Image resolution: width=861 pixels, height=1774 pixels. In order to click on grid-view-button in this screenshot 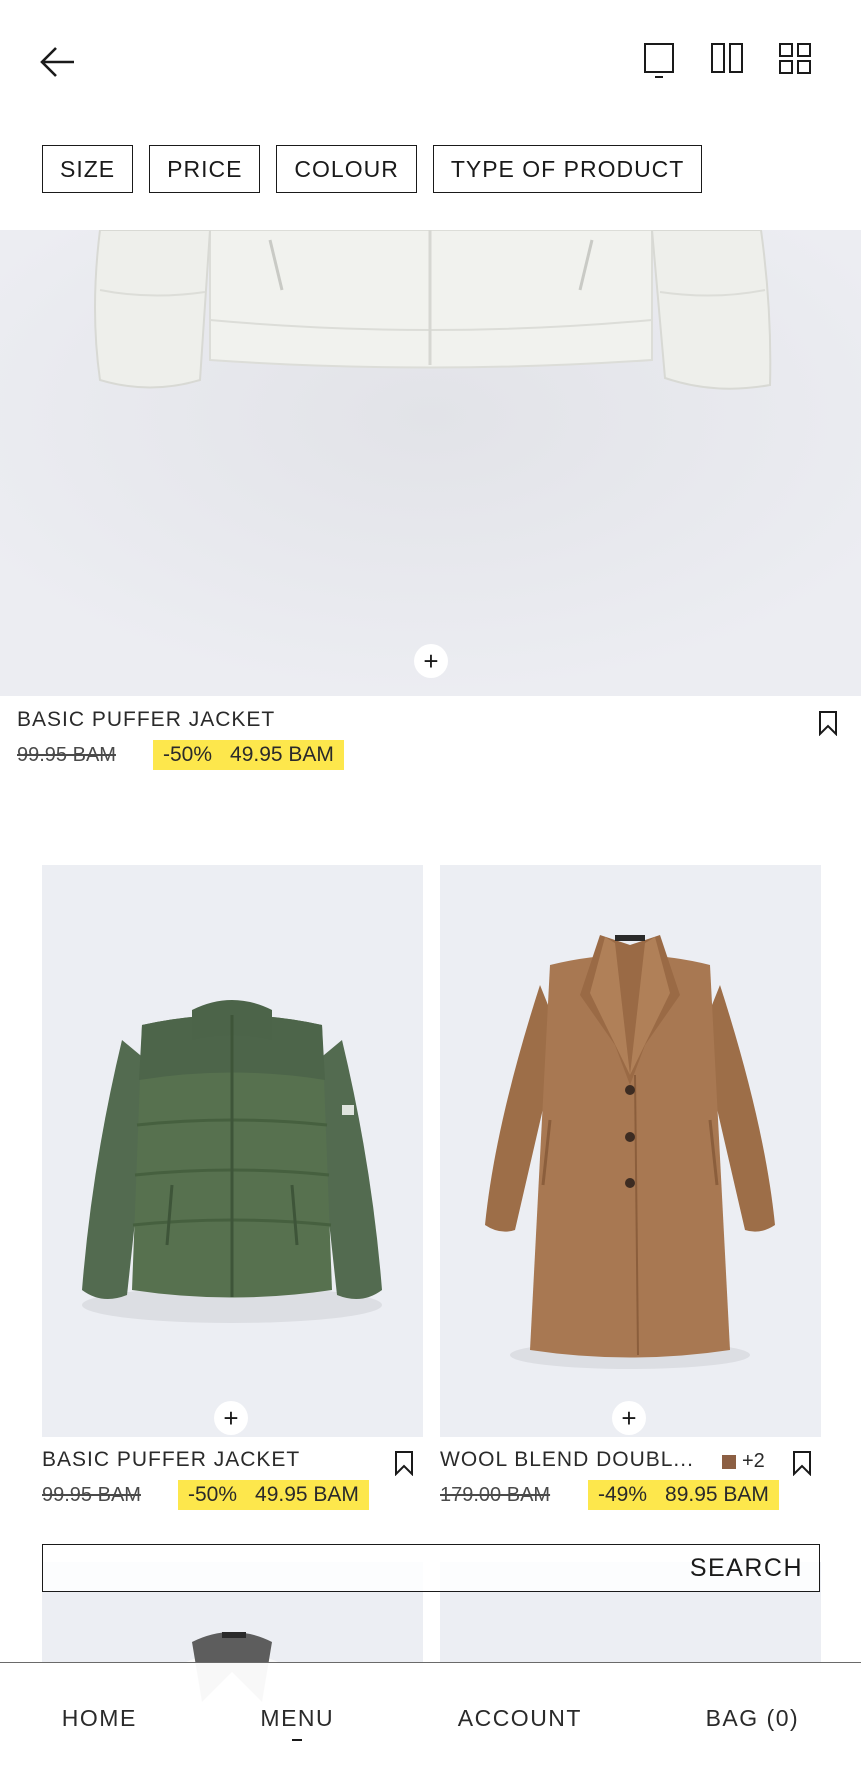, I will do `click(795, 58)`.